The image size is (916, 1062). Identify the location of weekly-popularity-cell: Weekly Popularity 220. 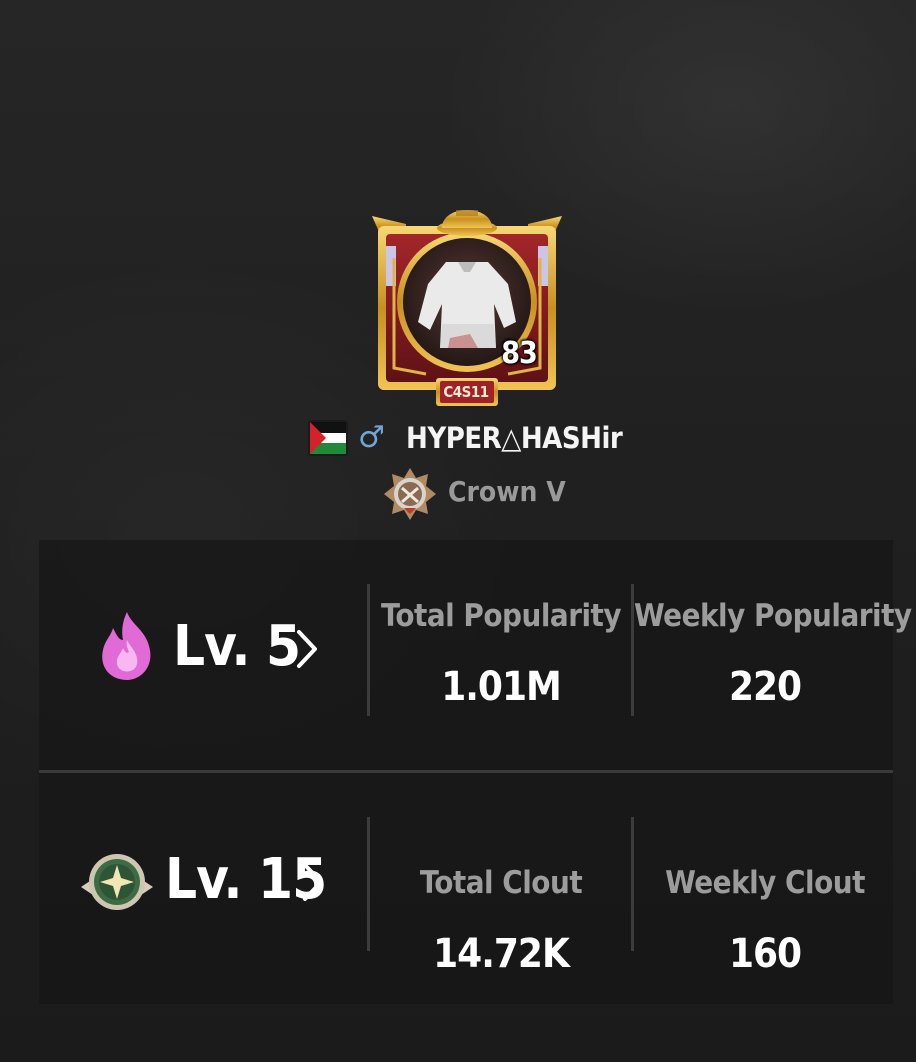
(773, 655).